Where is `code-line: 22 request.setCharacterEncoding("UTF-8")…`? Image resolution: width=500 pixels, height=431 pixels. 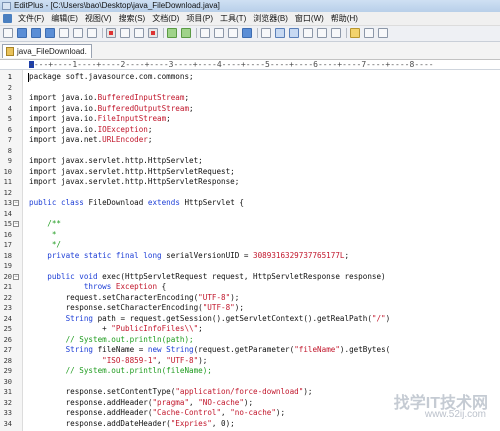
code-line: 22 request.setCharacterEncoding("UTF-8")… is located at coordinates (250, 298).